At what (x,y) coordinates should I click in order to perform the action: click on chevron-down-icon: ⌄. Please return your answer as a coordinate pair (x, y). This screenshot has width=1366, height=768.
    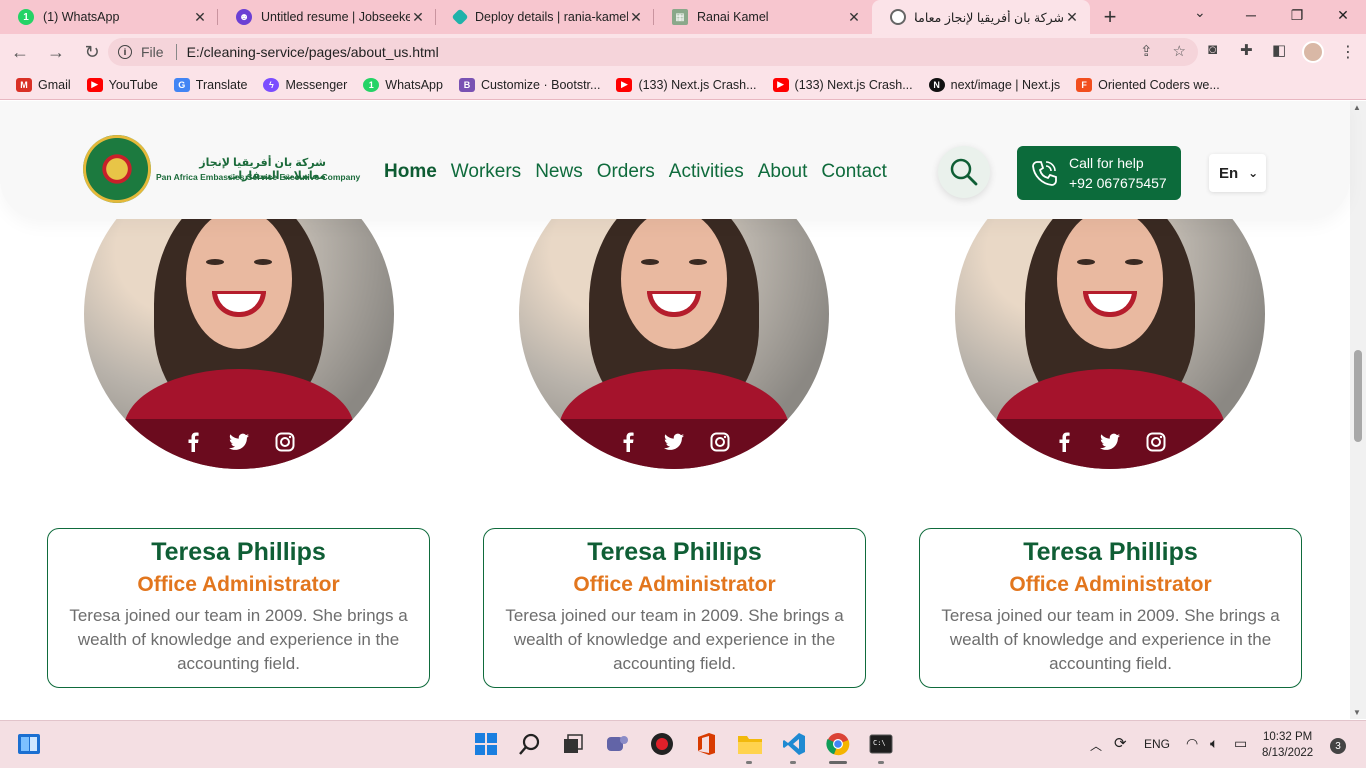
    Looking at the image, I should click on (1200, 12).